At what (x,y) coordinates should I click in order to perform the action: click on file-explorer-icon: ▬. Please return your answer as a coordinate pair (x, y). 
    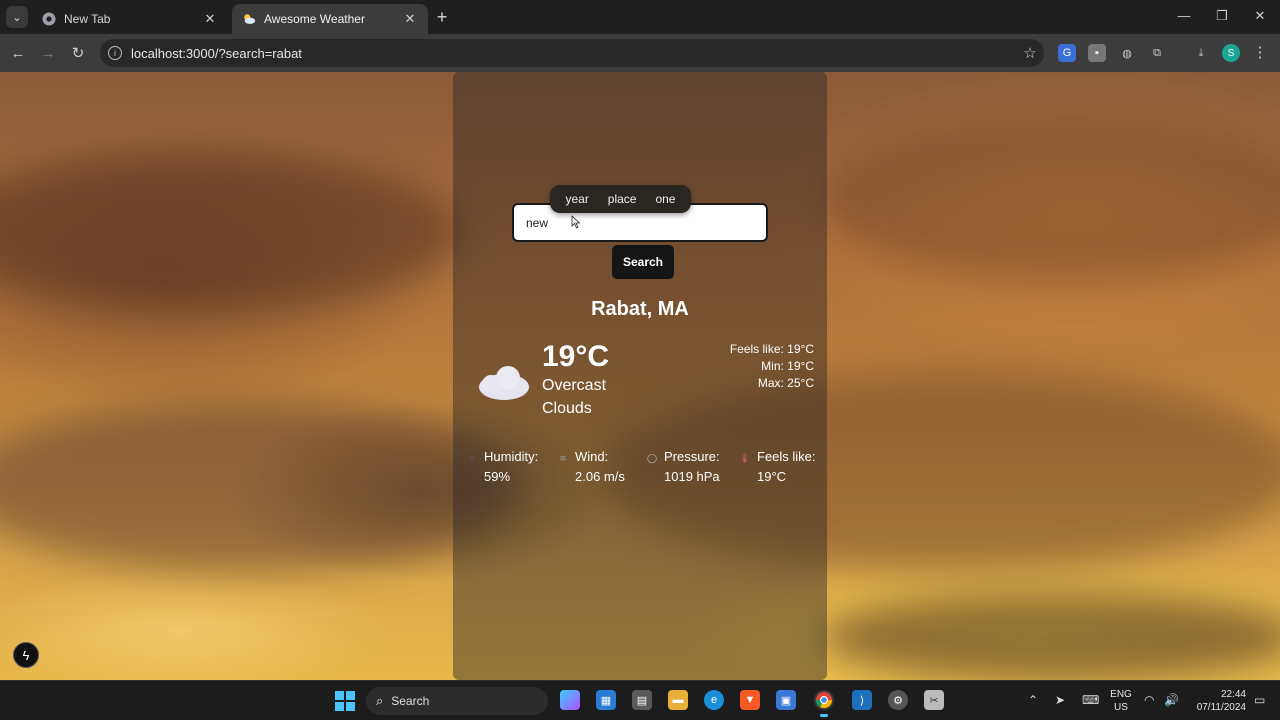
    Looking at the image, I should click on (678, 700).